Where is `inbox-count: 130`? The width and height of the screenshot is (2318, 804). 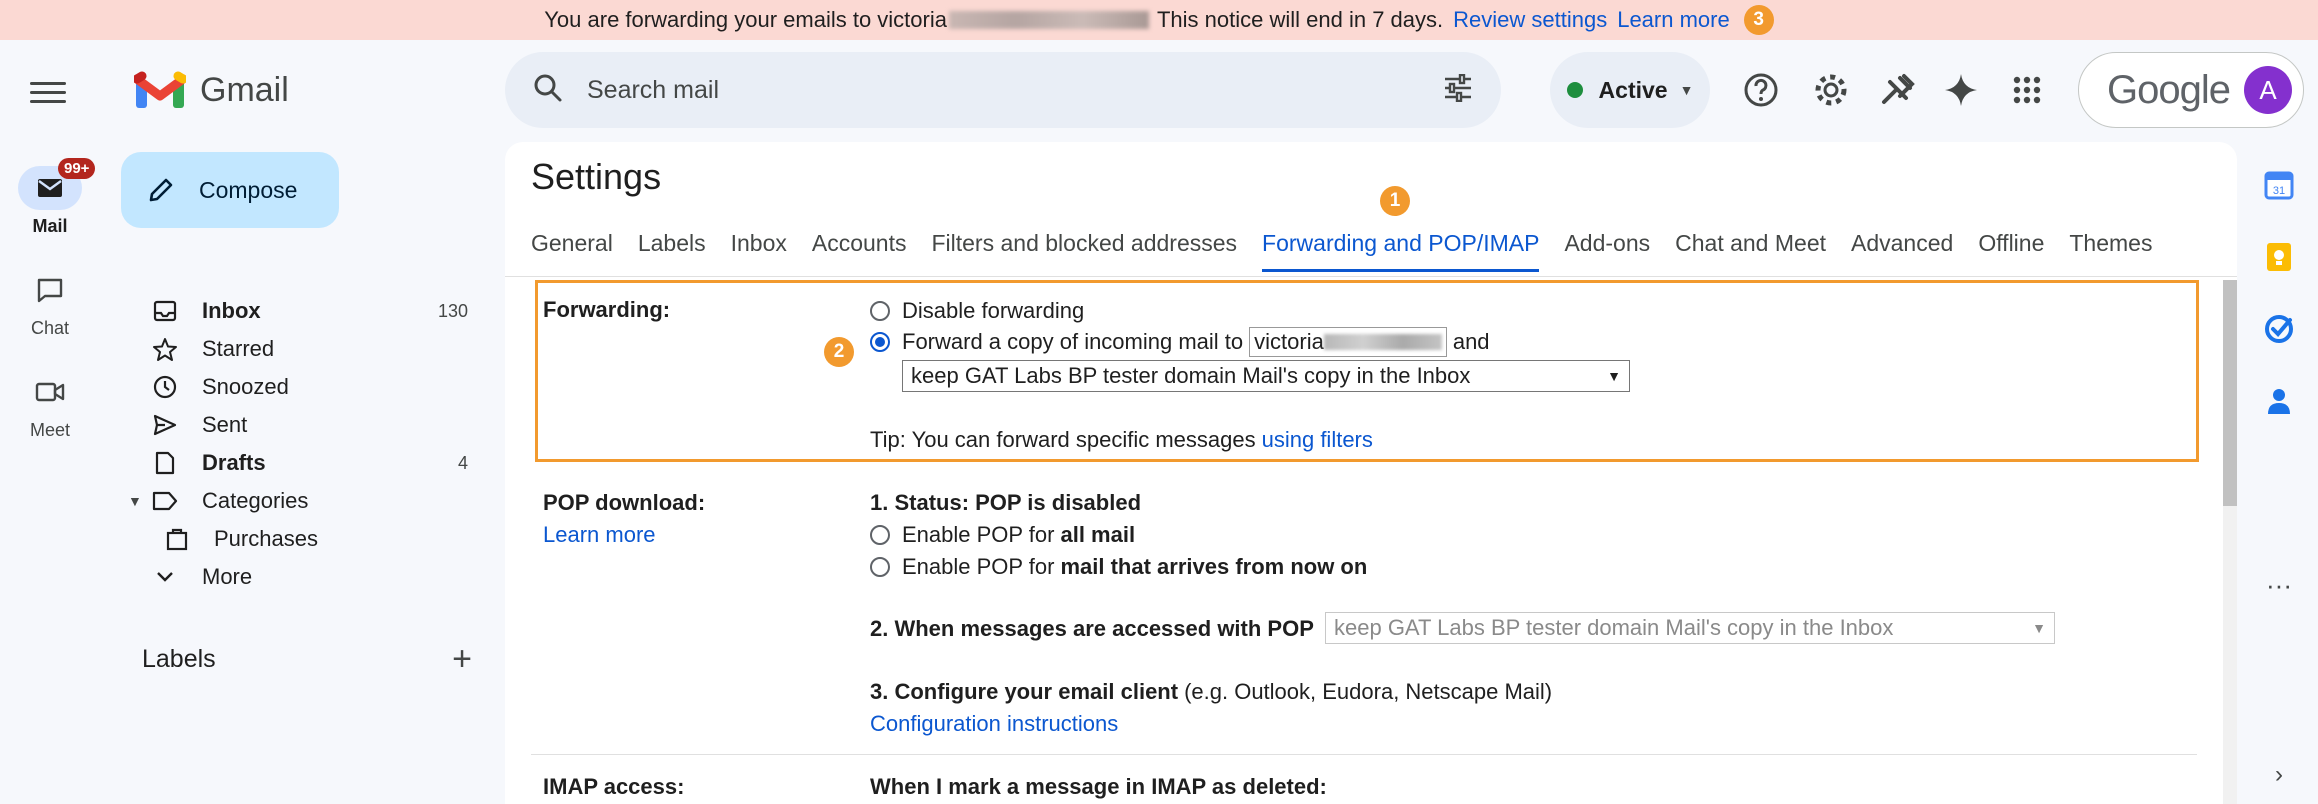
inbox-count: 130 is located at coordinates (452, 310).